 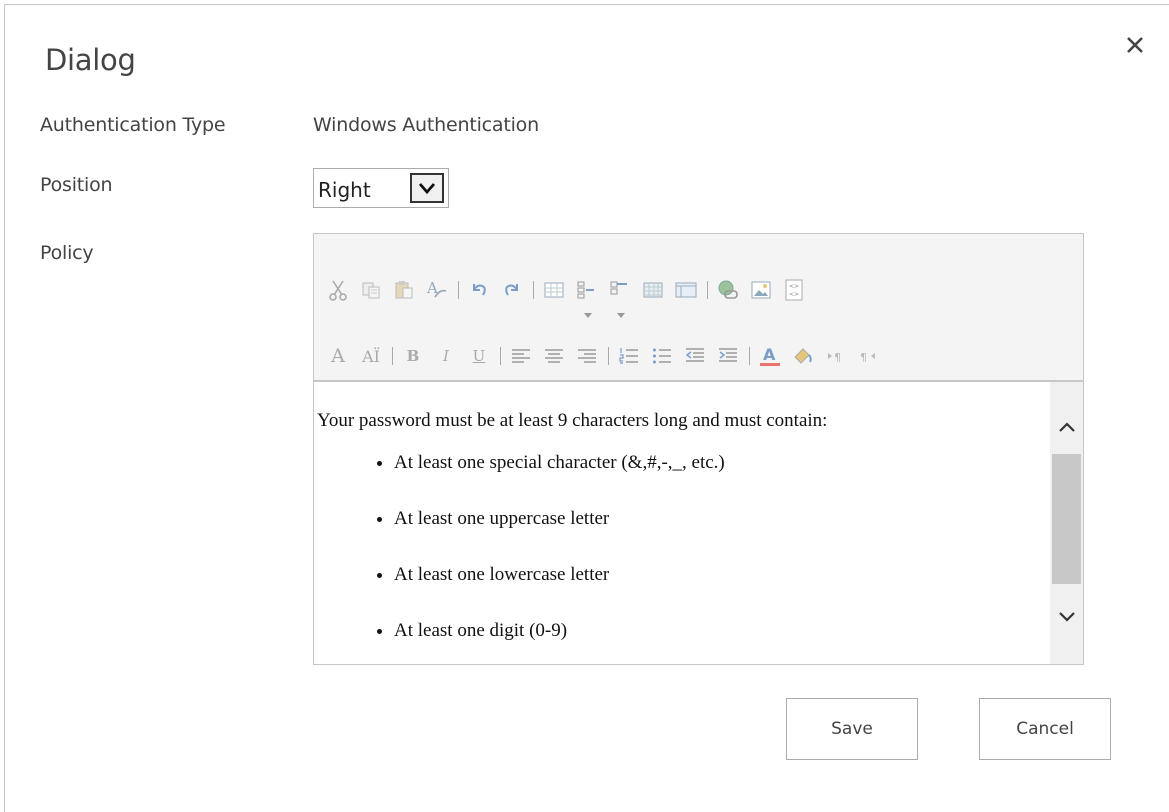 I want to click on align-left-icon, so click(x=521, y=356).